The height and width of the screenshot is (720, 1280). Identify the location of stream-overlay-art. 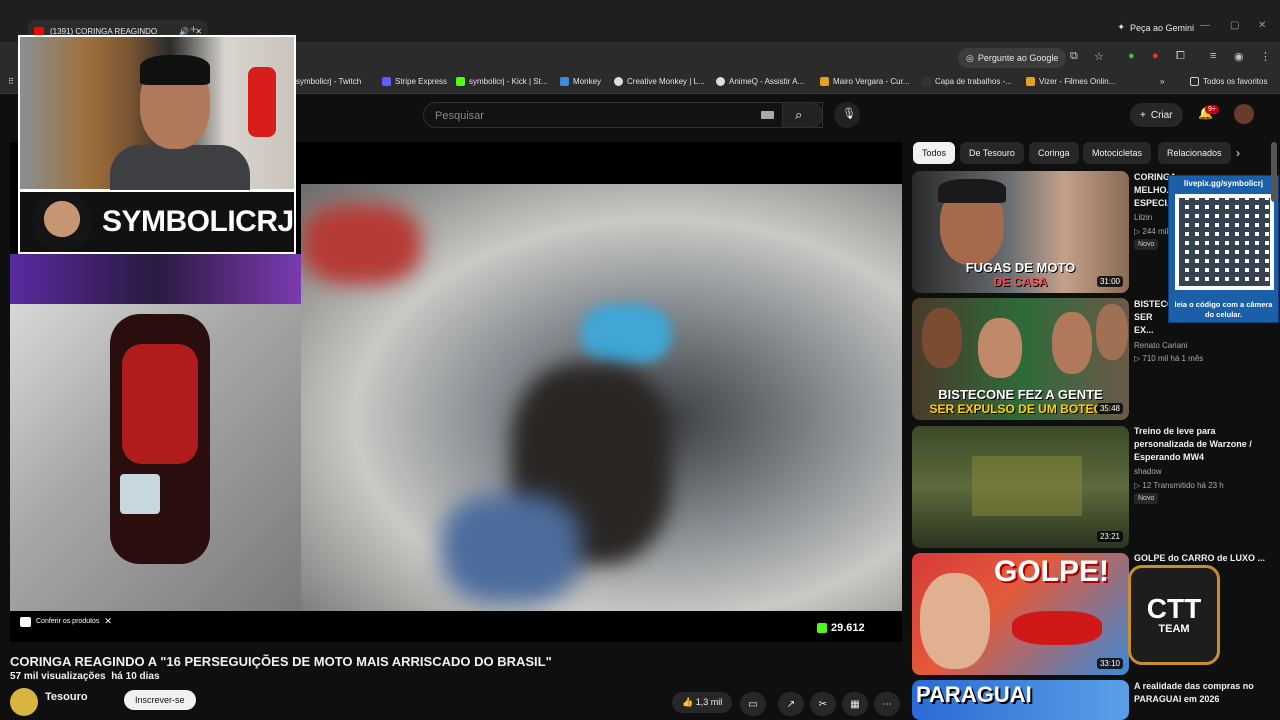
(155, 279).